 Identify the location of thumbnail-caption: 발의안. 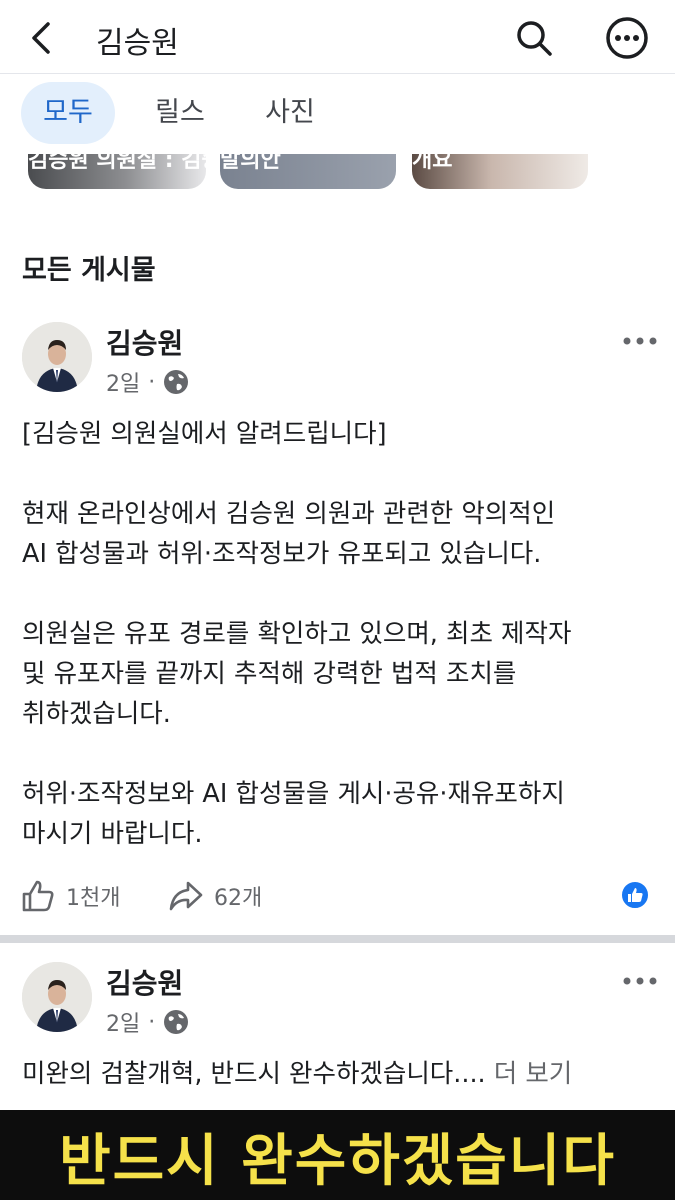
(250, 163).